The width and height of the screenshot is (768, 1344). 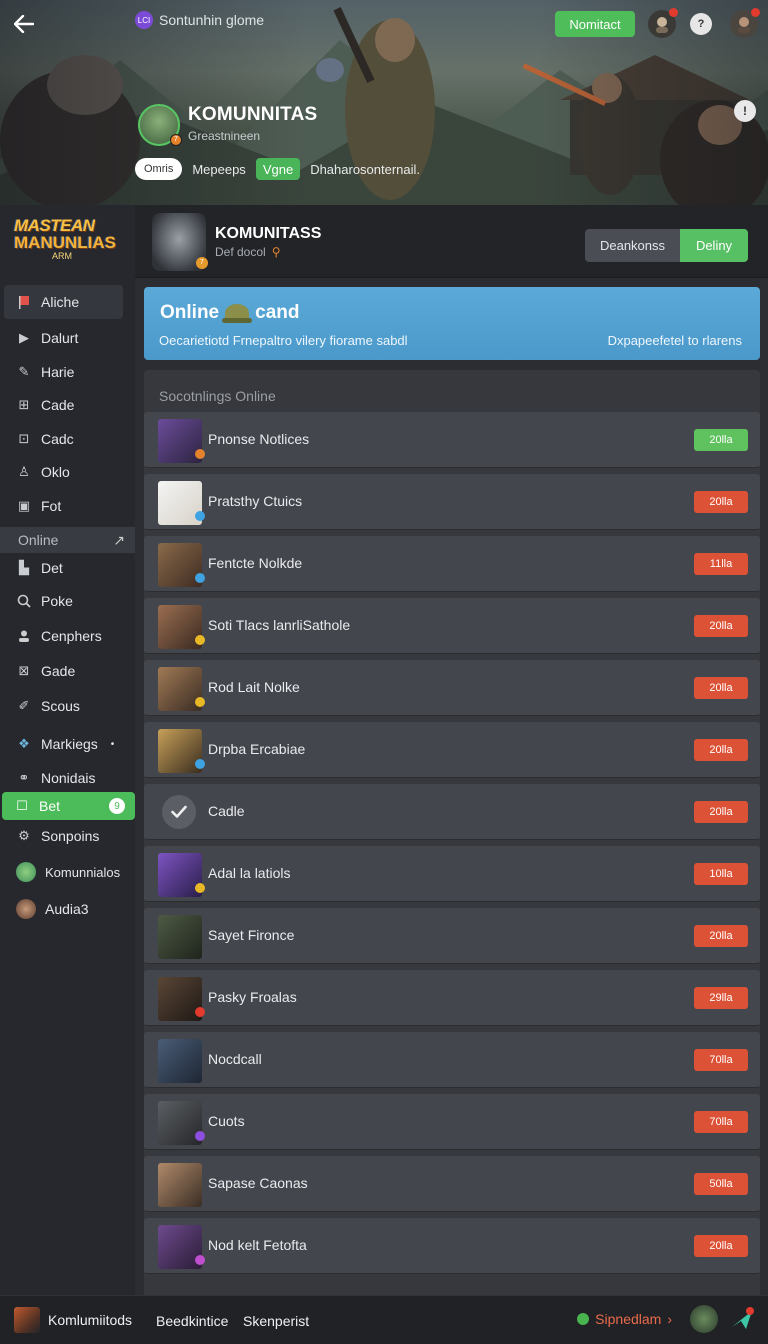 What do you see at coordinates (117, 806) in the screenshot?
I see `badge-icon: 9` at bounding box center [117, 806].